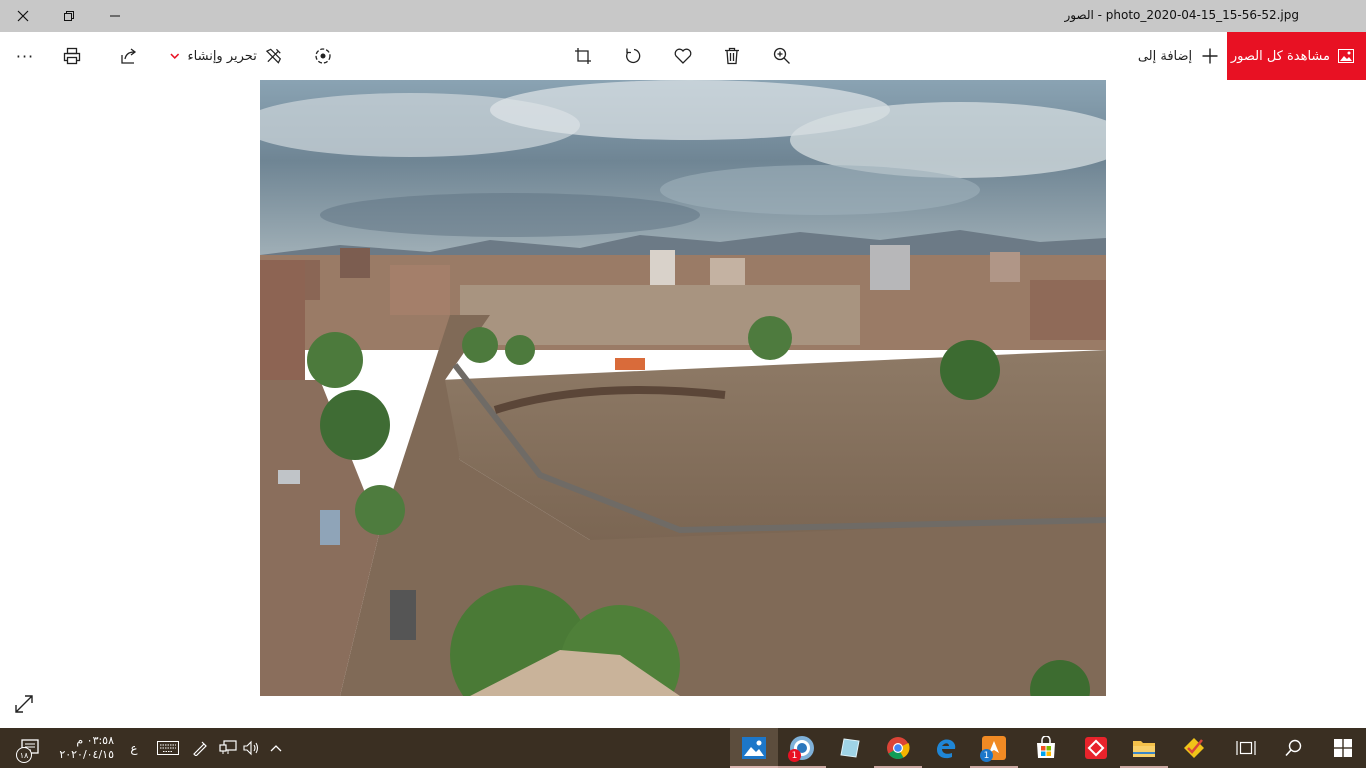 The width and height of the screenshot is (1366, 768). I want to click on more-icon: ···, so click(25, 56).